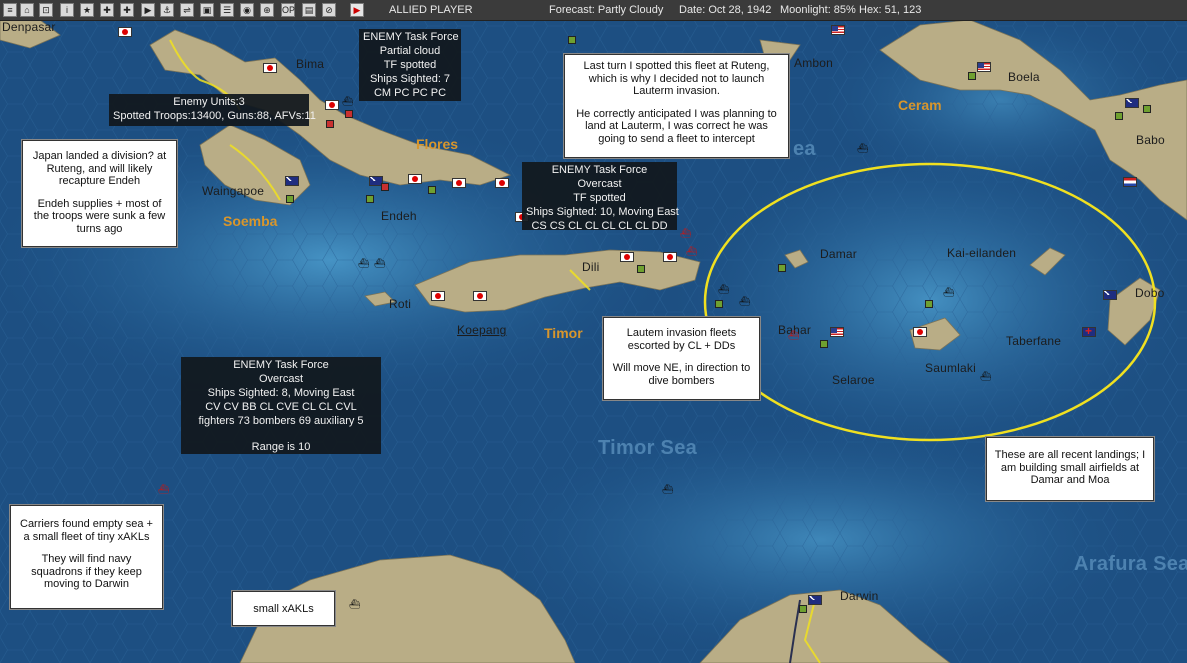 The image size is (1187, 663). What do you see at coordinates (431, 10) in the screenshot?
I see `player-label: ALLIED PLAYER` at bounding box center [431, 10].